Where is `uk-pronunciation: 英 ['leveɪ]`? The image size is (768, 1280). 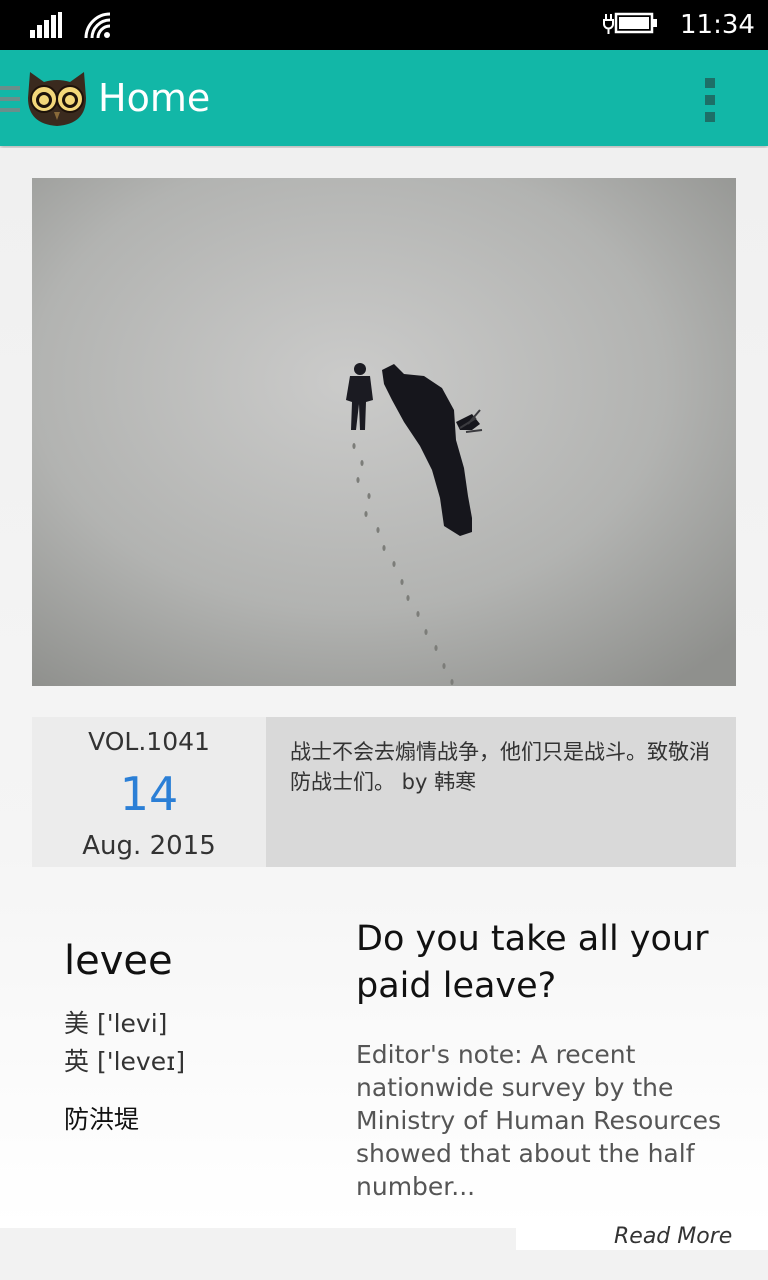
uk-pronunciation: 英 ['leveɪ] is located at coordinates (125, 1061).